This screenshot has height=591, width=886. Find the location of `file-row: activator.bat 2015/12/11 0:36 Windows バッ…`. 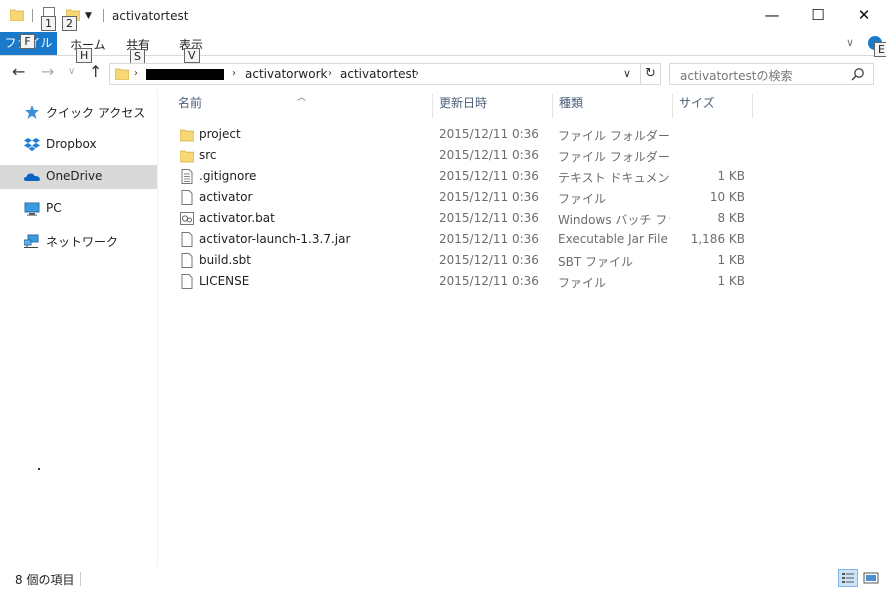

file-row: activator.bat 2015/12/11 0:36 Windows バッ… is located at coordinates (460, 218).